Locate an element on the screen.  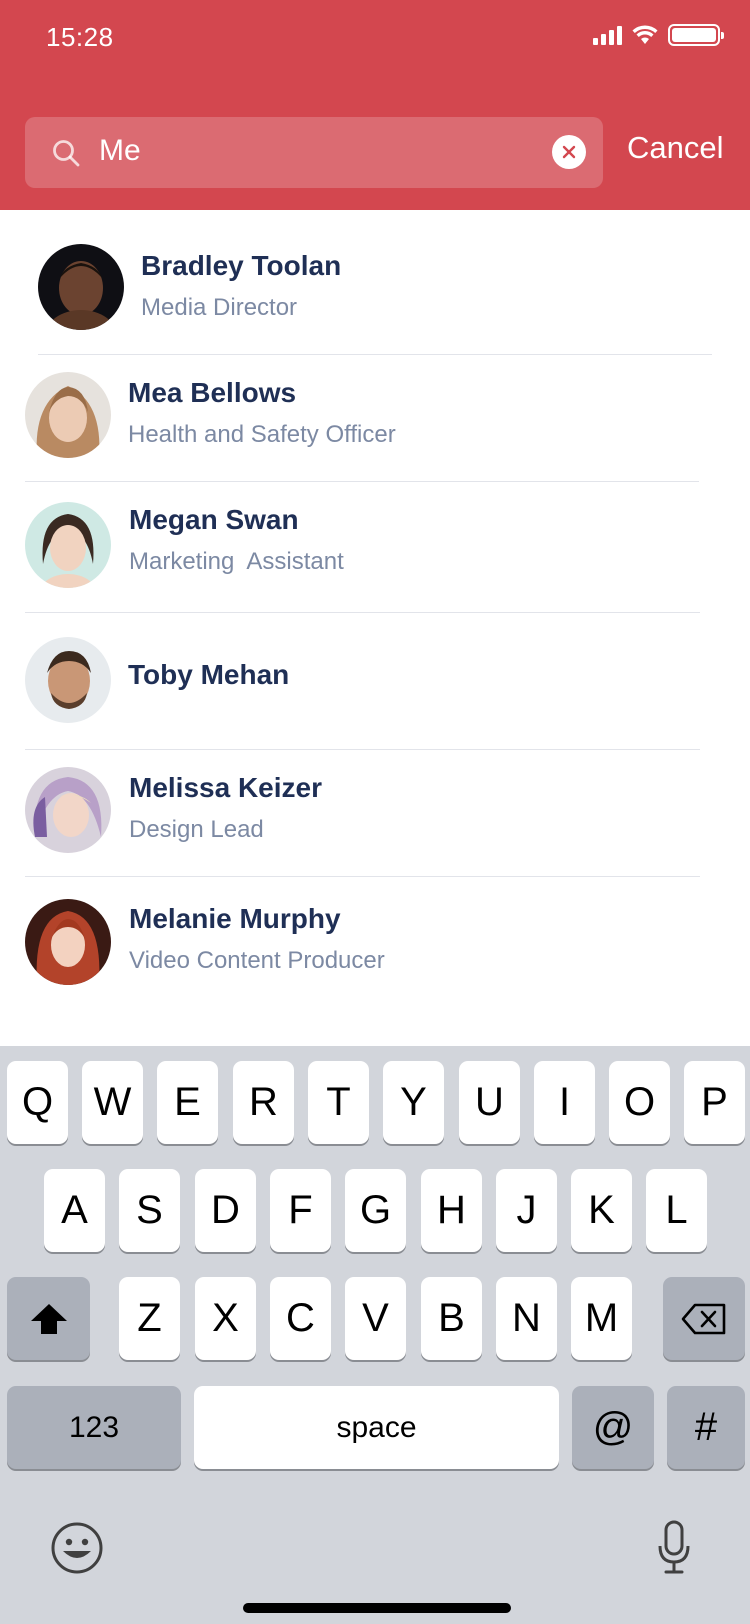
key-r: R is located at coordinates (263, 1102).